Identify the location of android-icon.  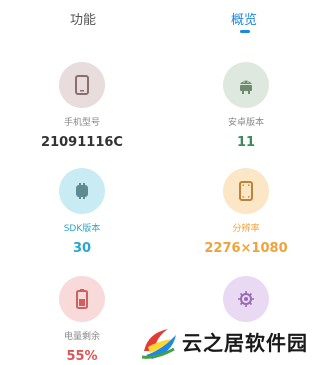
(246, 87).